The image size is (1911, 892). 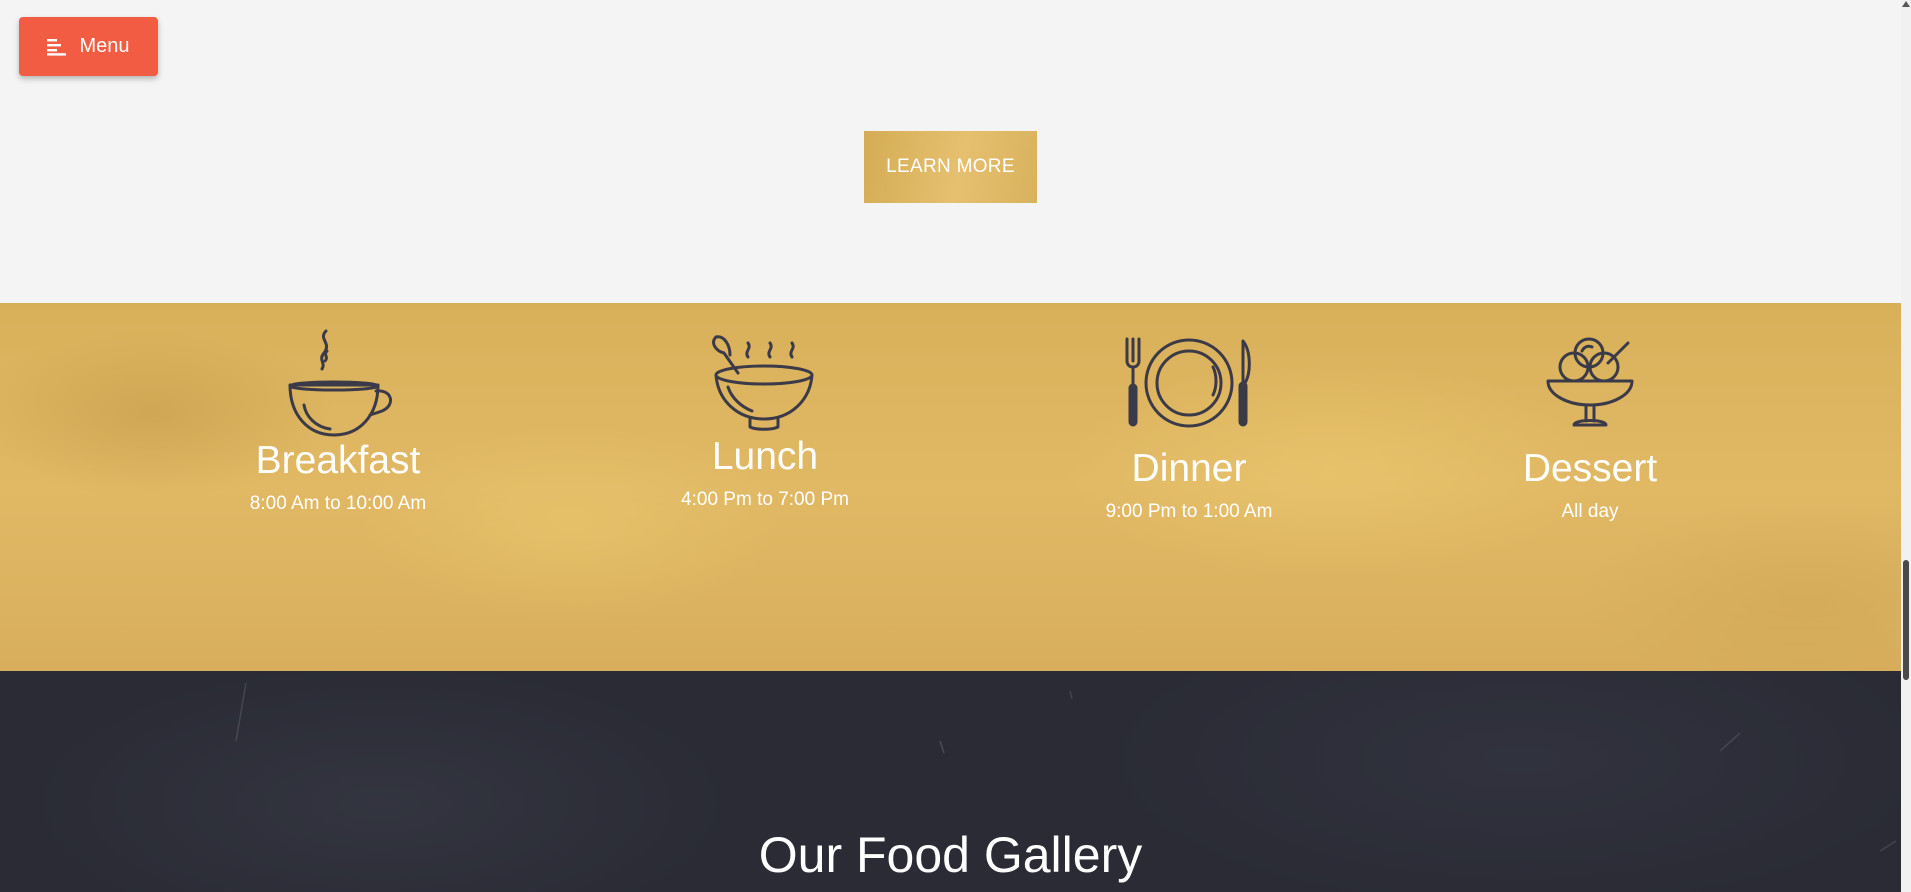 I want to click on scroll-up-icon, so click(x=1906, y=4).